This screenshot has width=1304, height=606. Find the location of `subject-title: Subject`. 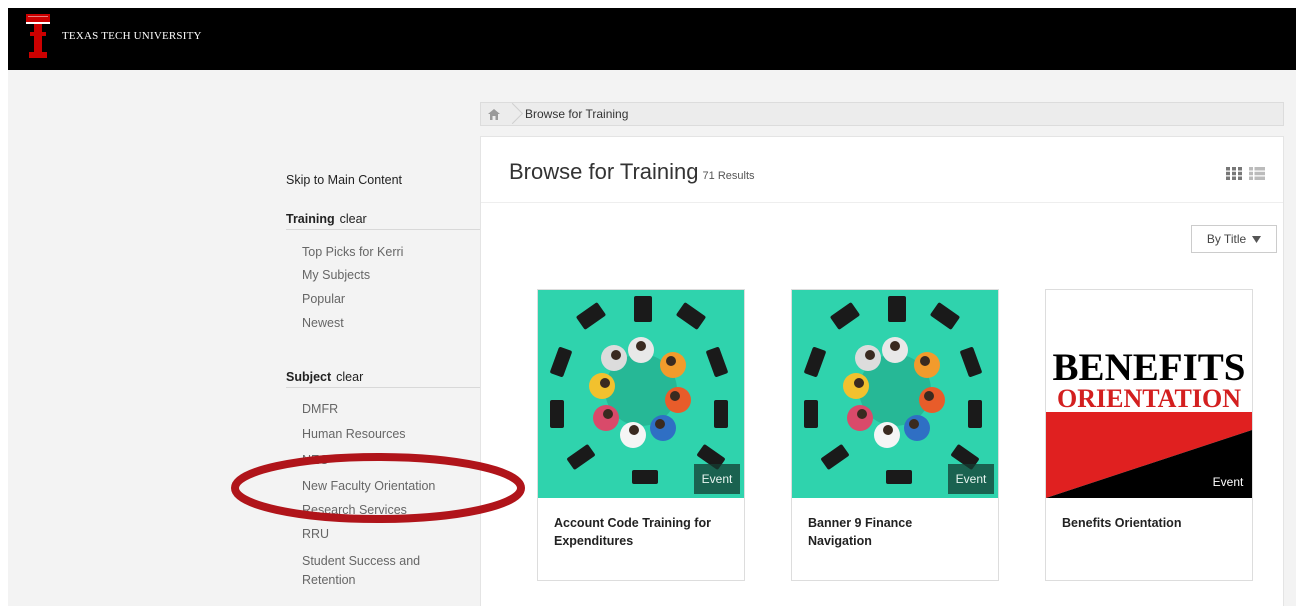

subject-title: Subject is located at coordinates (309, 377).